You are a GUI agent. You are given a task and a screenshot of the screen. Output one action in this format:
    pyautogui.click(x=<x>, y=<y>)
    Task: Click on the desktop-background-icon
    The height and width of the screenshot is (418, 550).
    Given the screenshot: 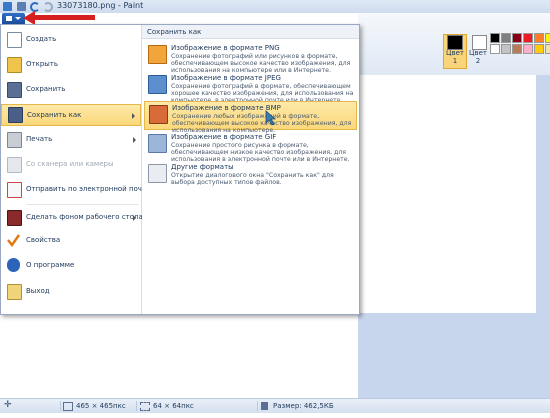 What is the action you would take?
    pyautogui.click(x=14, y=218)
    